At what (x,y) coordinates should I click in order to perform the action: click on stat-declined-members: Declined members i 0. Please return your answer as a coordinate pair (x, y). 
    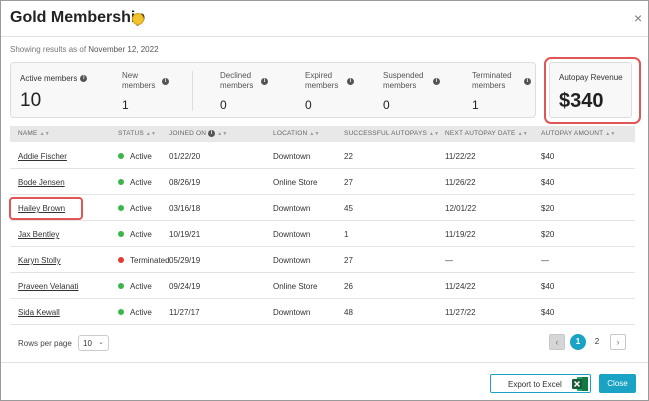
    Looking at the image, I should click on (244, 91).